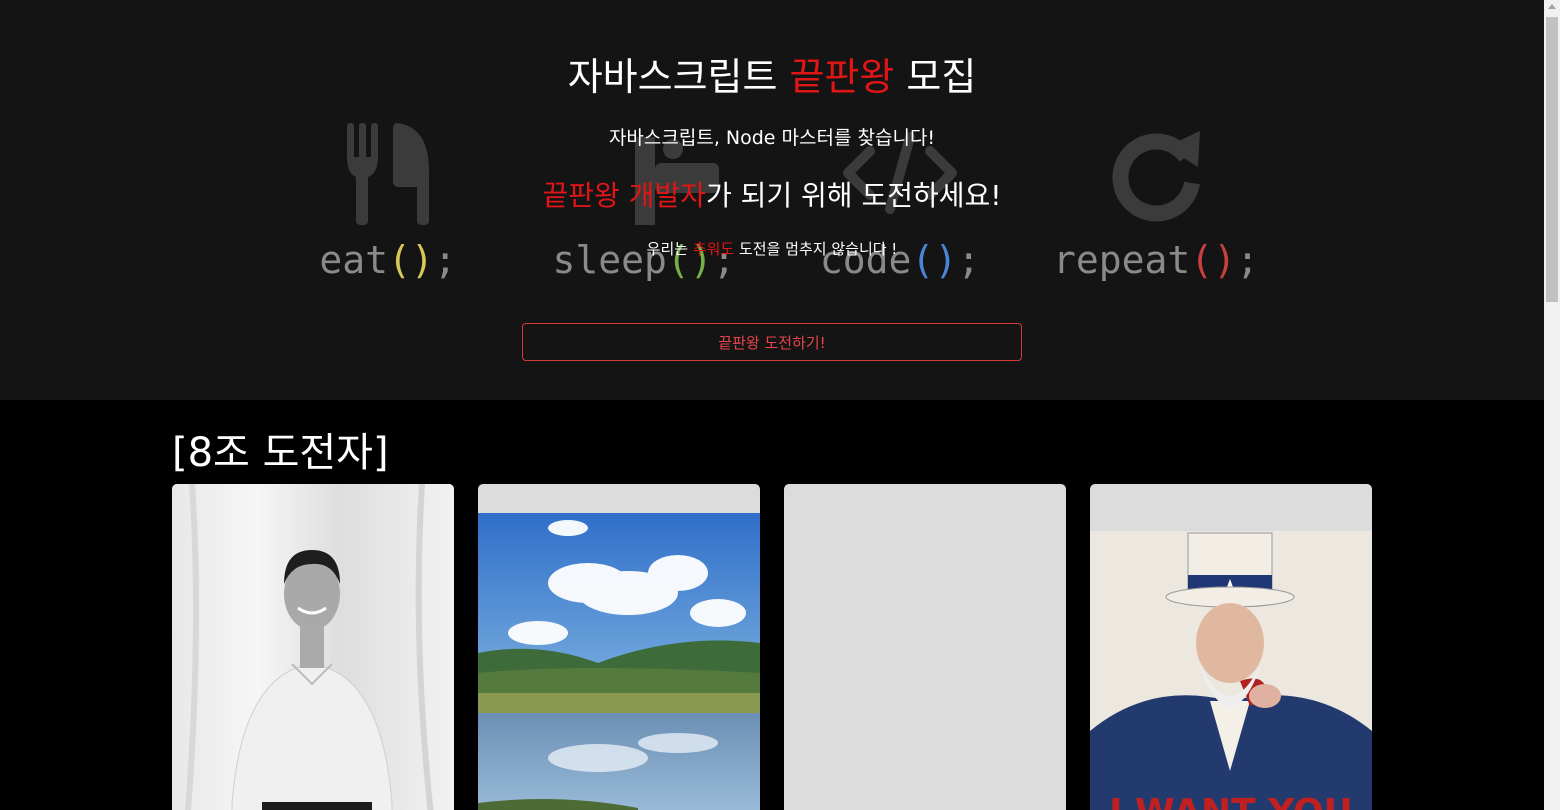 The width and height of the screenshot is (1560, 810). I want to click on hero-tagline: 우리는 추워도 도전을 멈추지 않습니다 !, so click(772, 248).